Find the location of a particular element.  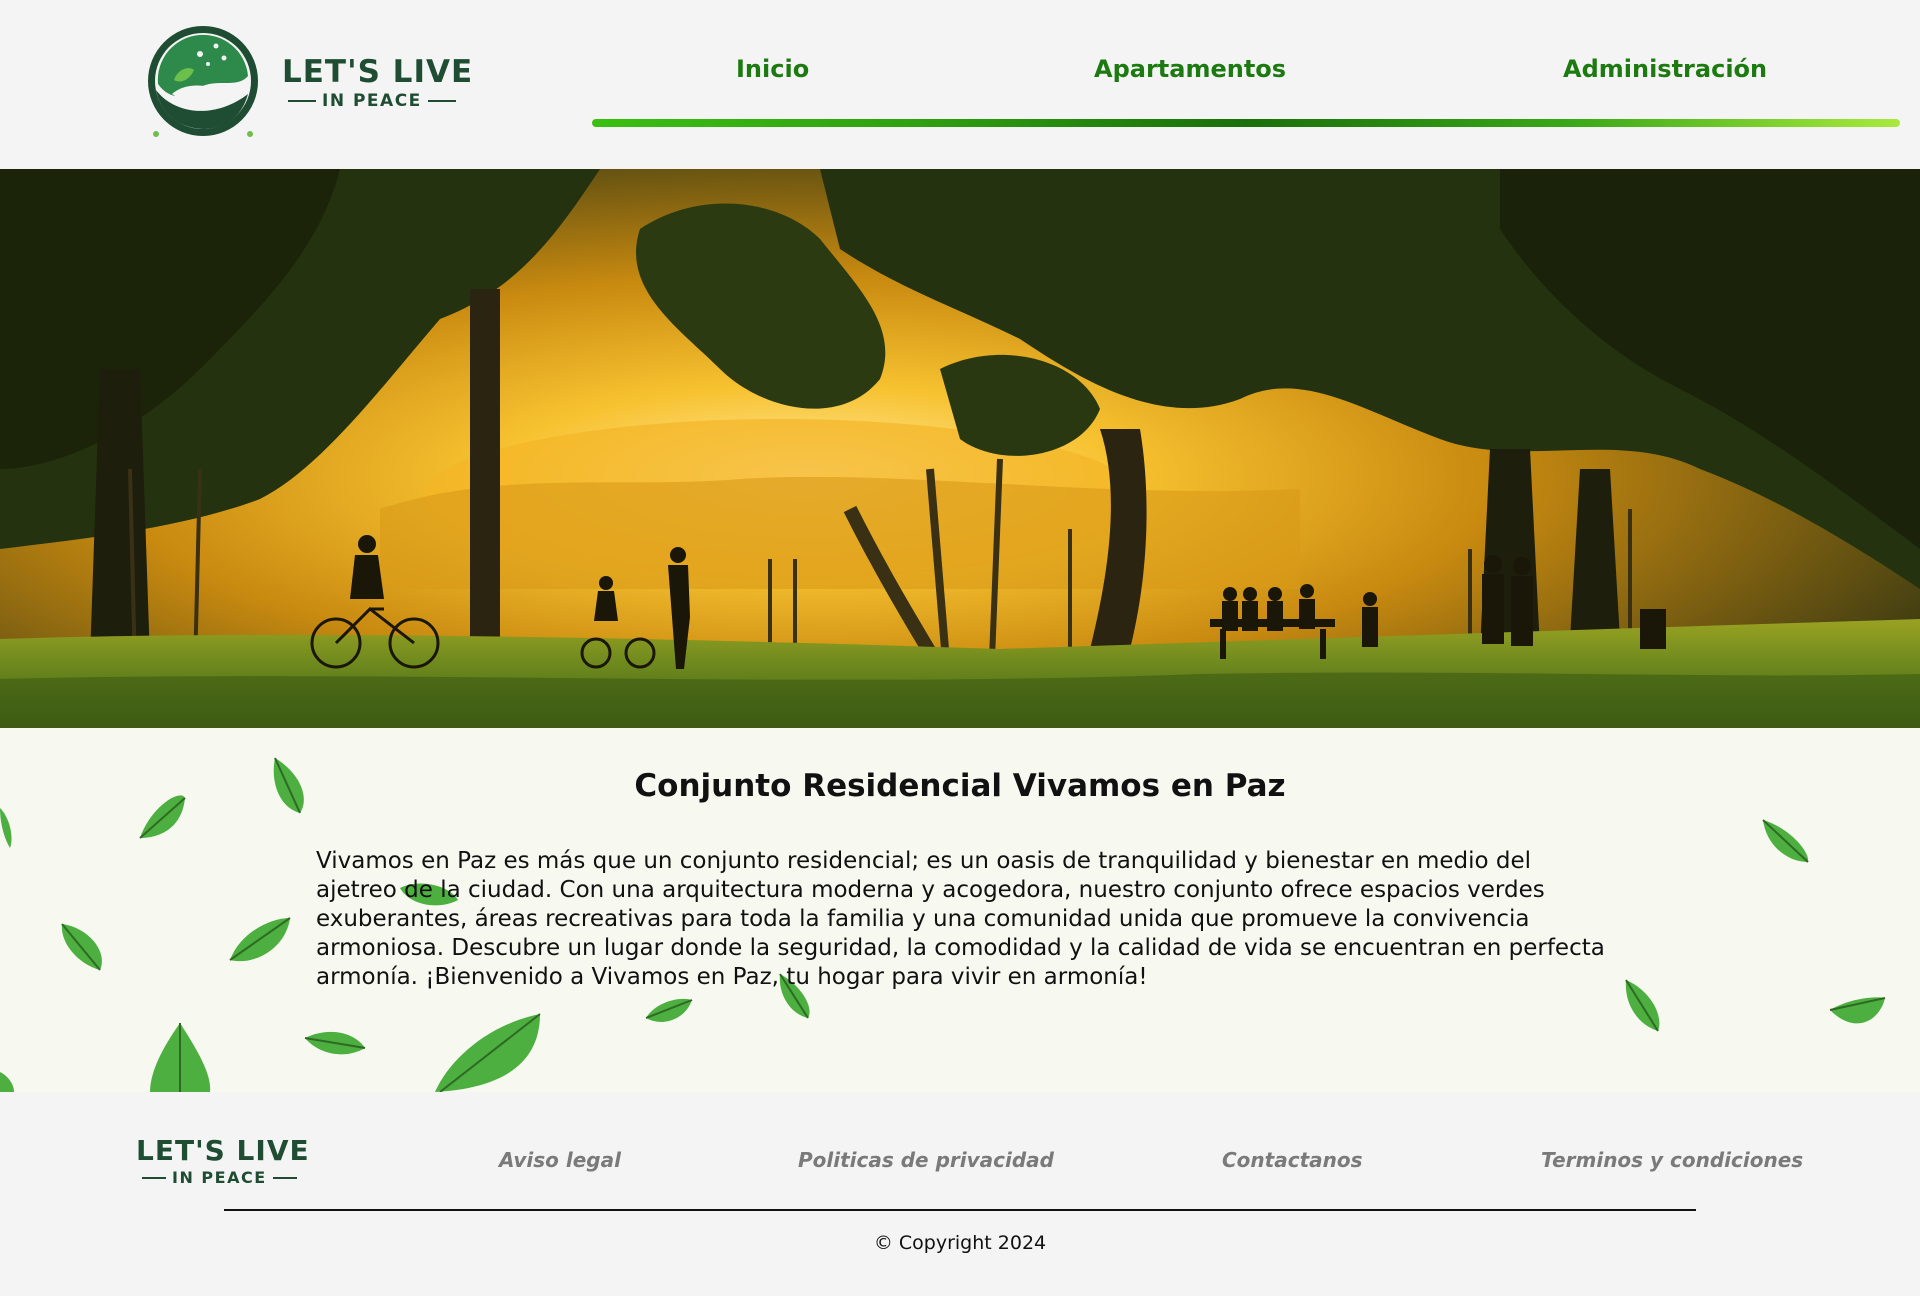

brand-line2-wrap: IN PEACE is located at coordinates (377, 101).